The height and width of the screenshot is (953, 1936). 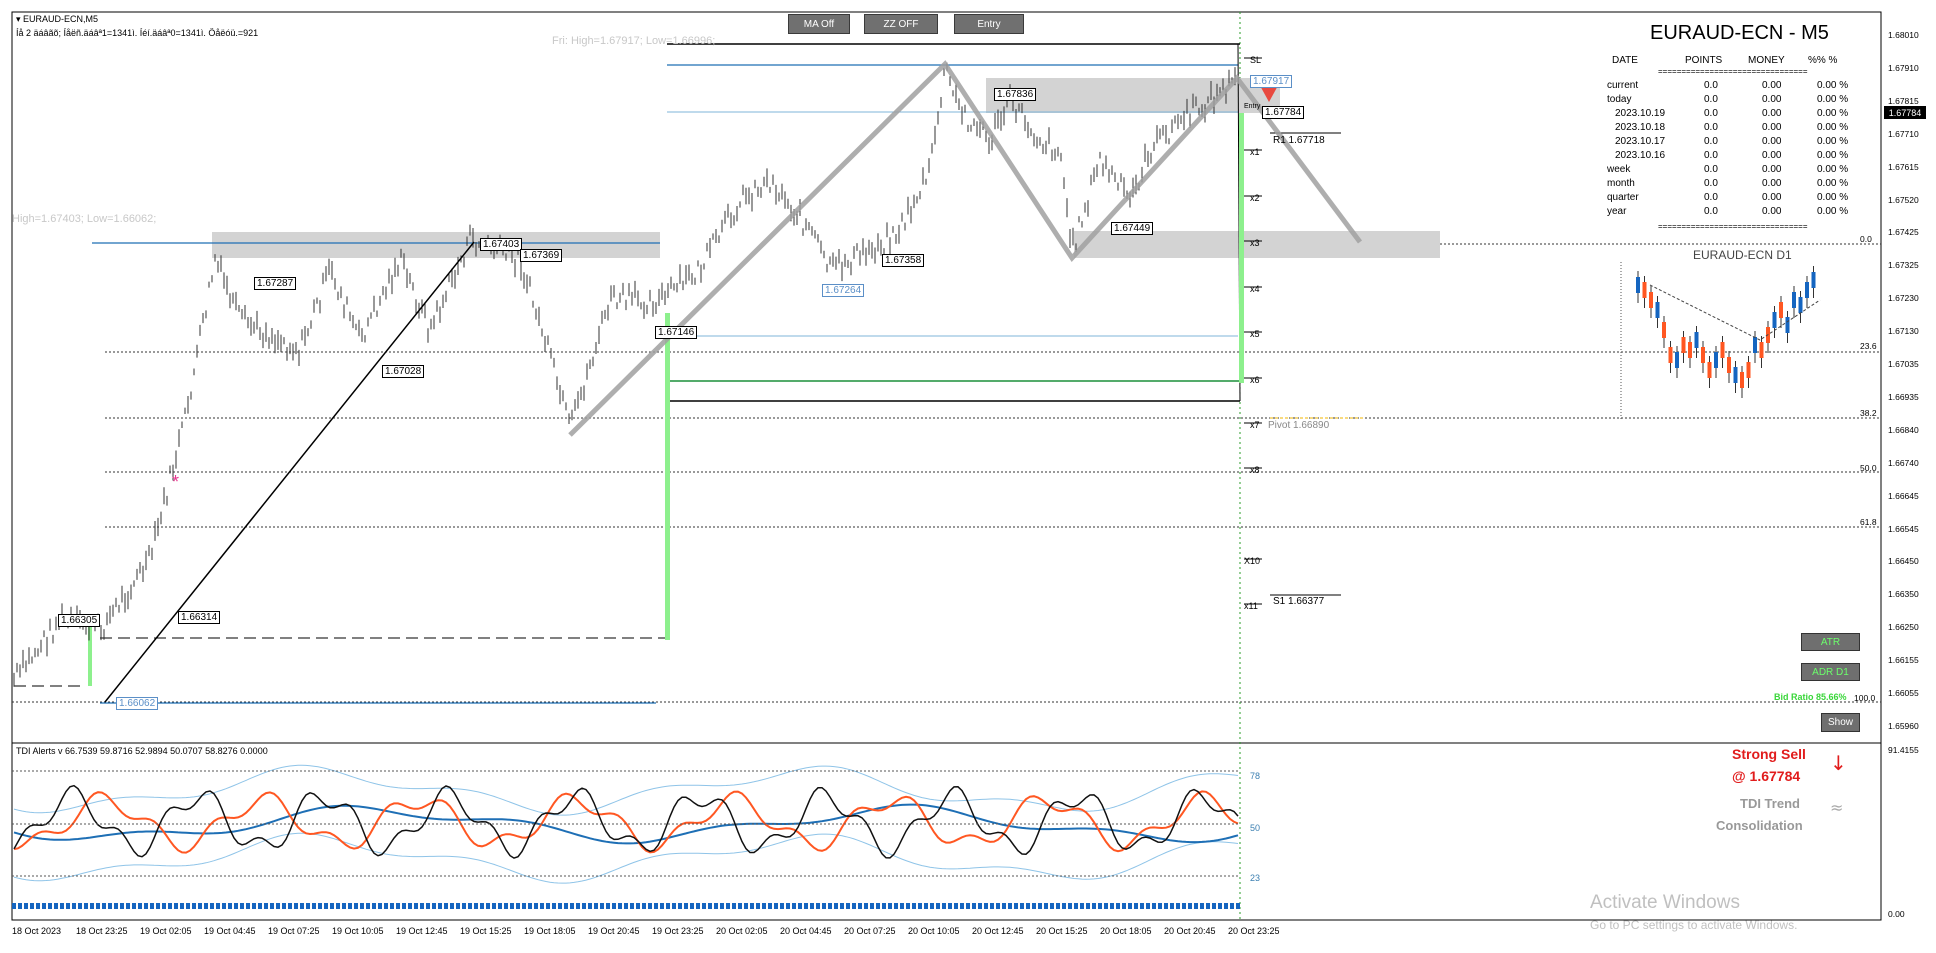 I want to click on stats-cell-label: 2023.10.19, so click(x=1640, y=113).